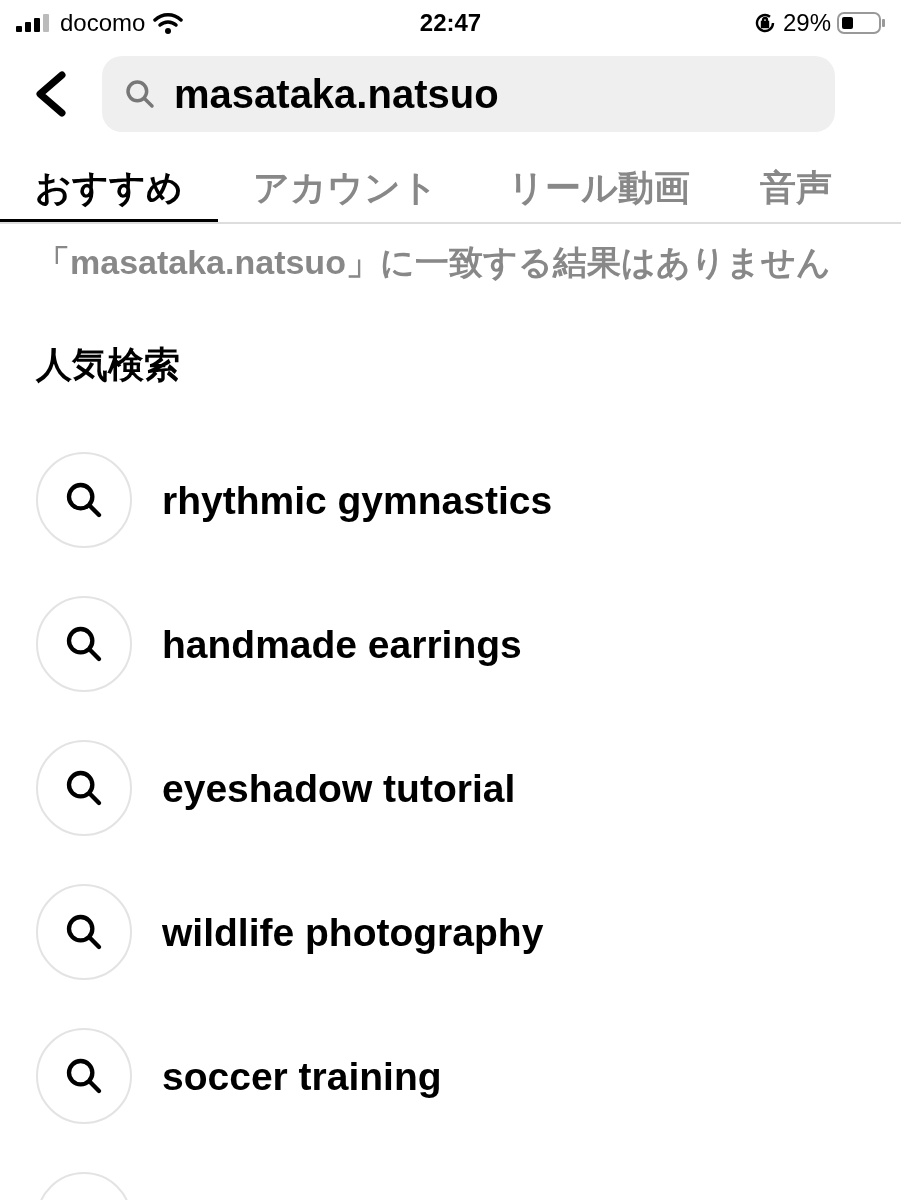 Image resolution: width=901 pixels, height=1200 pixels. I want to click on suggestion-item: soccer training, so click(450, 1076).